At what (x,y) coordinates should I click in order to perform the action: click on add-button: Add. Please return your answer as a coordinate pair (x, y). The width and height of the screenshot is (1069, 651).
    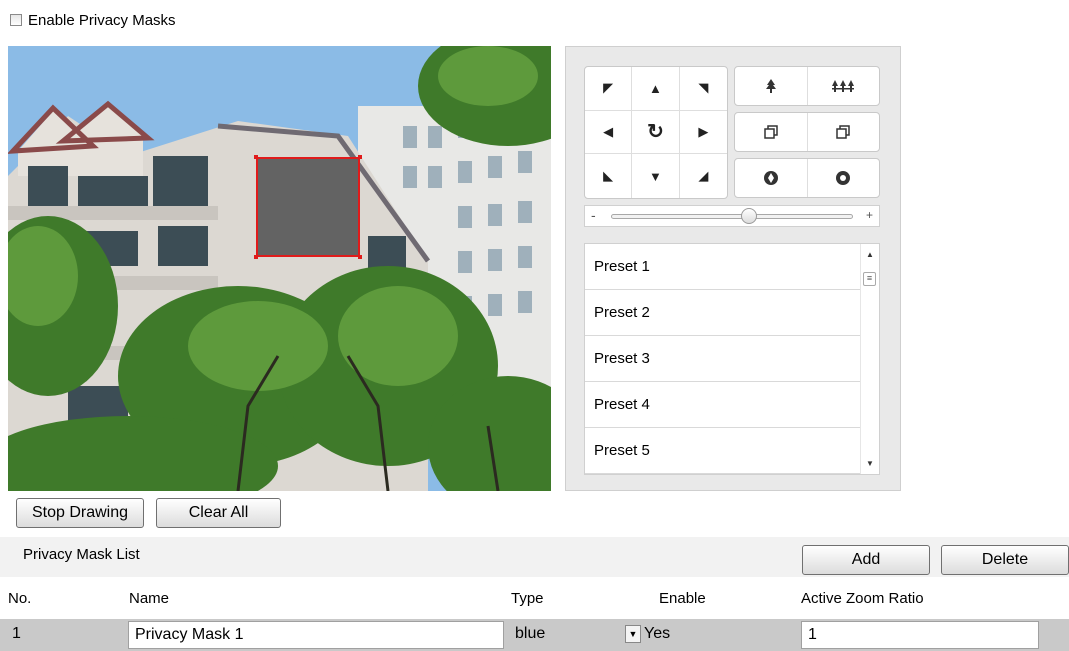
    Looking at the image, I should click on (866, 560).